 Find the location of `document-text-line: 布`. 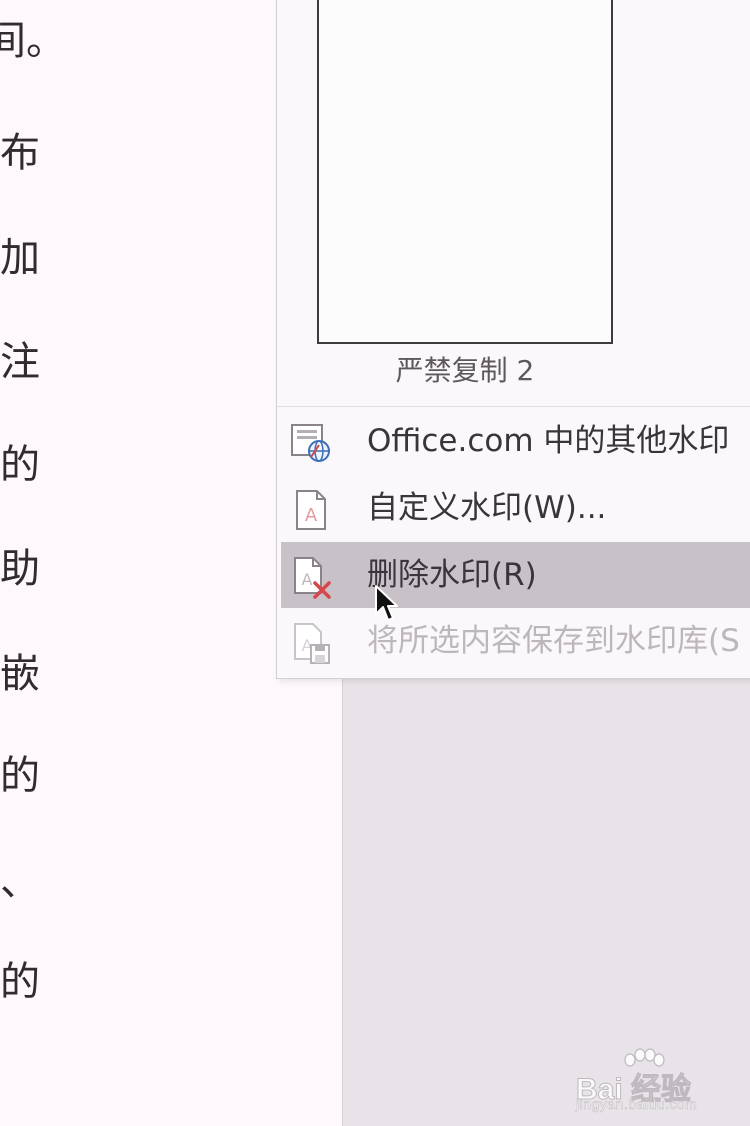

document-text-line: 布 is located at coordinates (20, 153).